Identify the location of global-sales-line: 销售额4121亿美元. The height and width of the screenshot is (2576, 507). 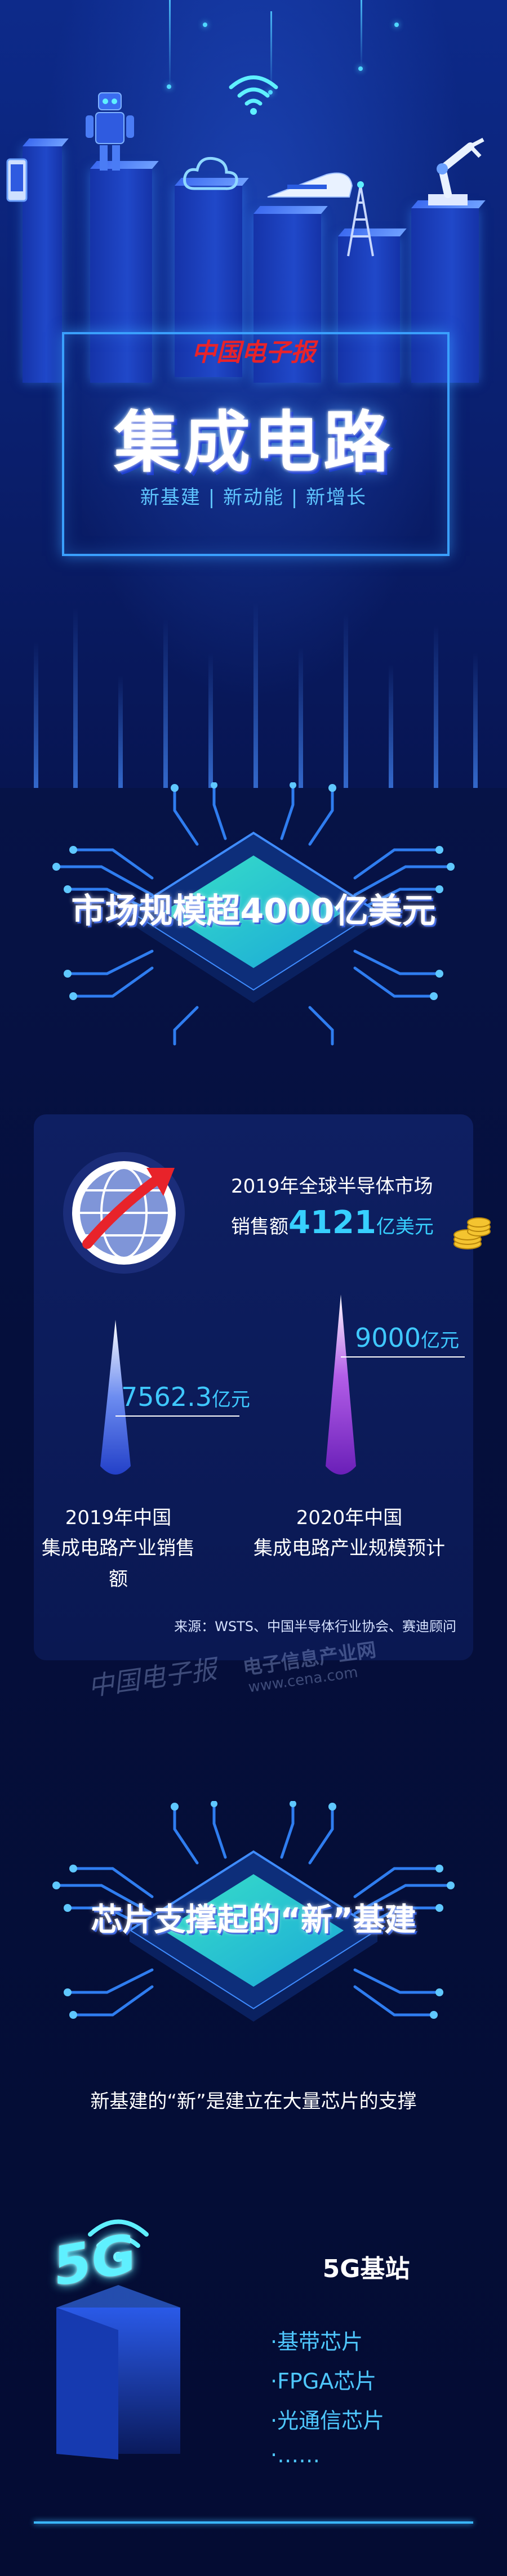
(332, 1222).